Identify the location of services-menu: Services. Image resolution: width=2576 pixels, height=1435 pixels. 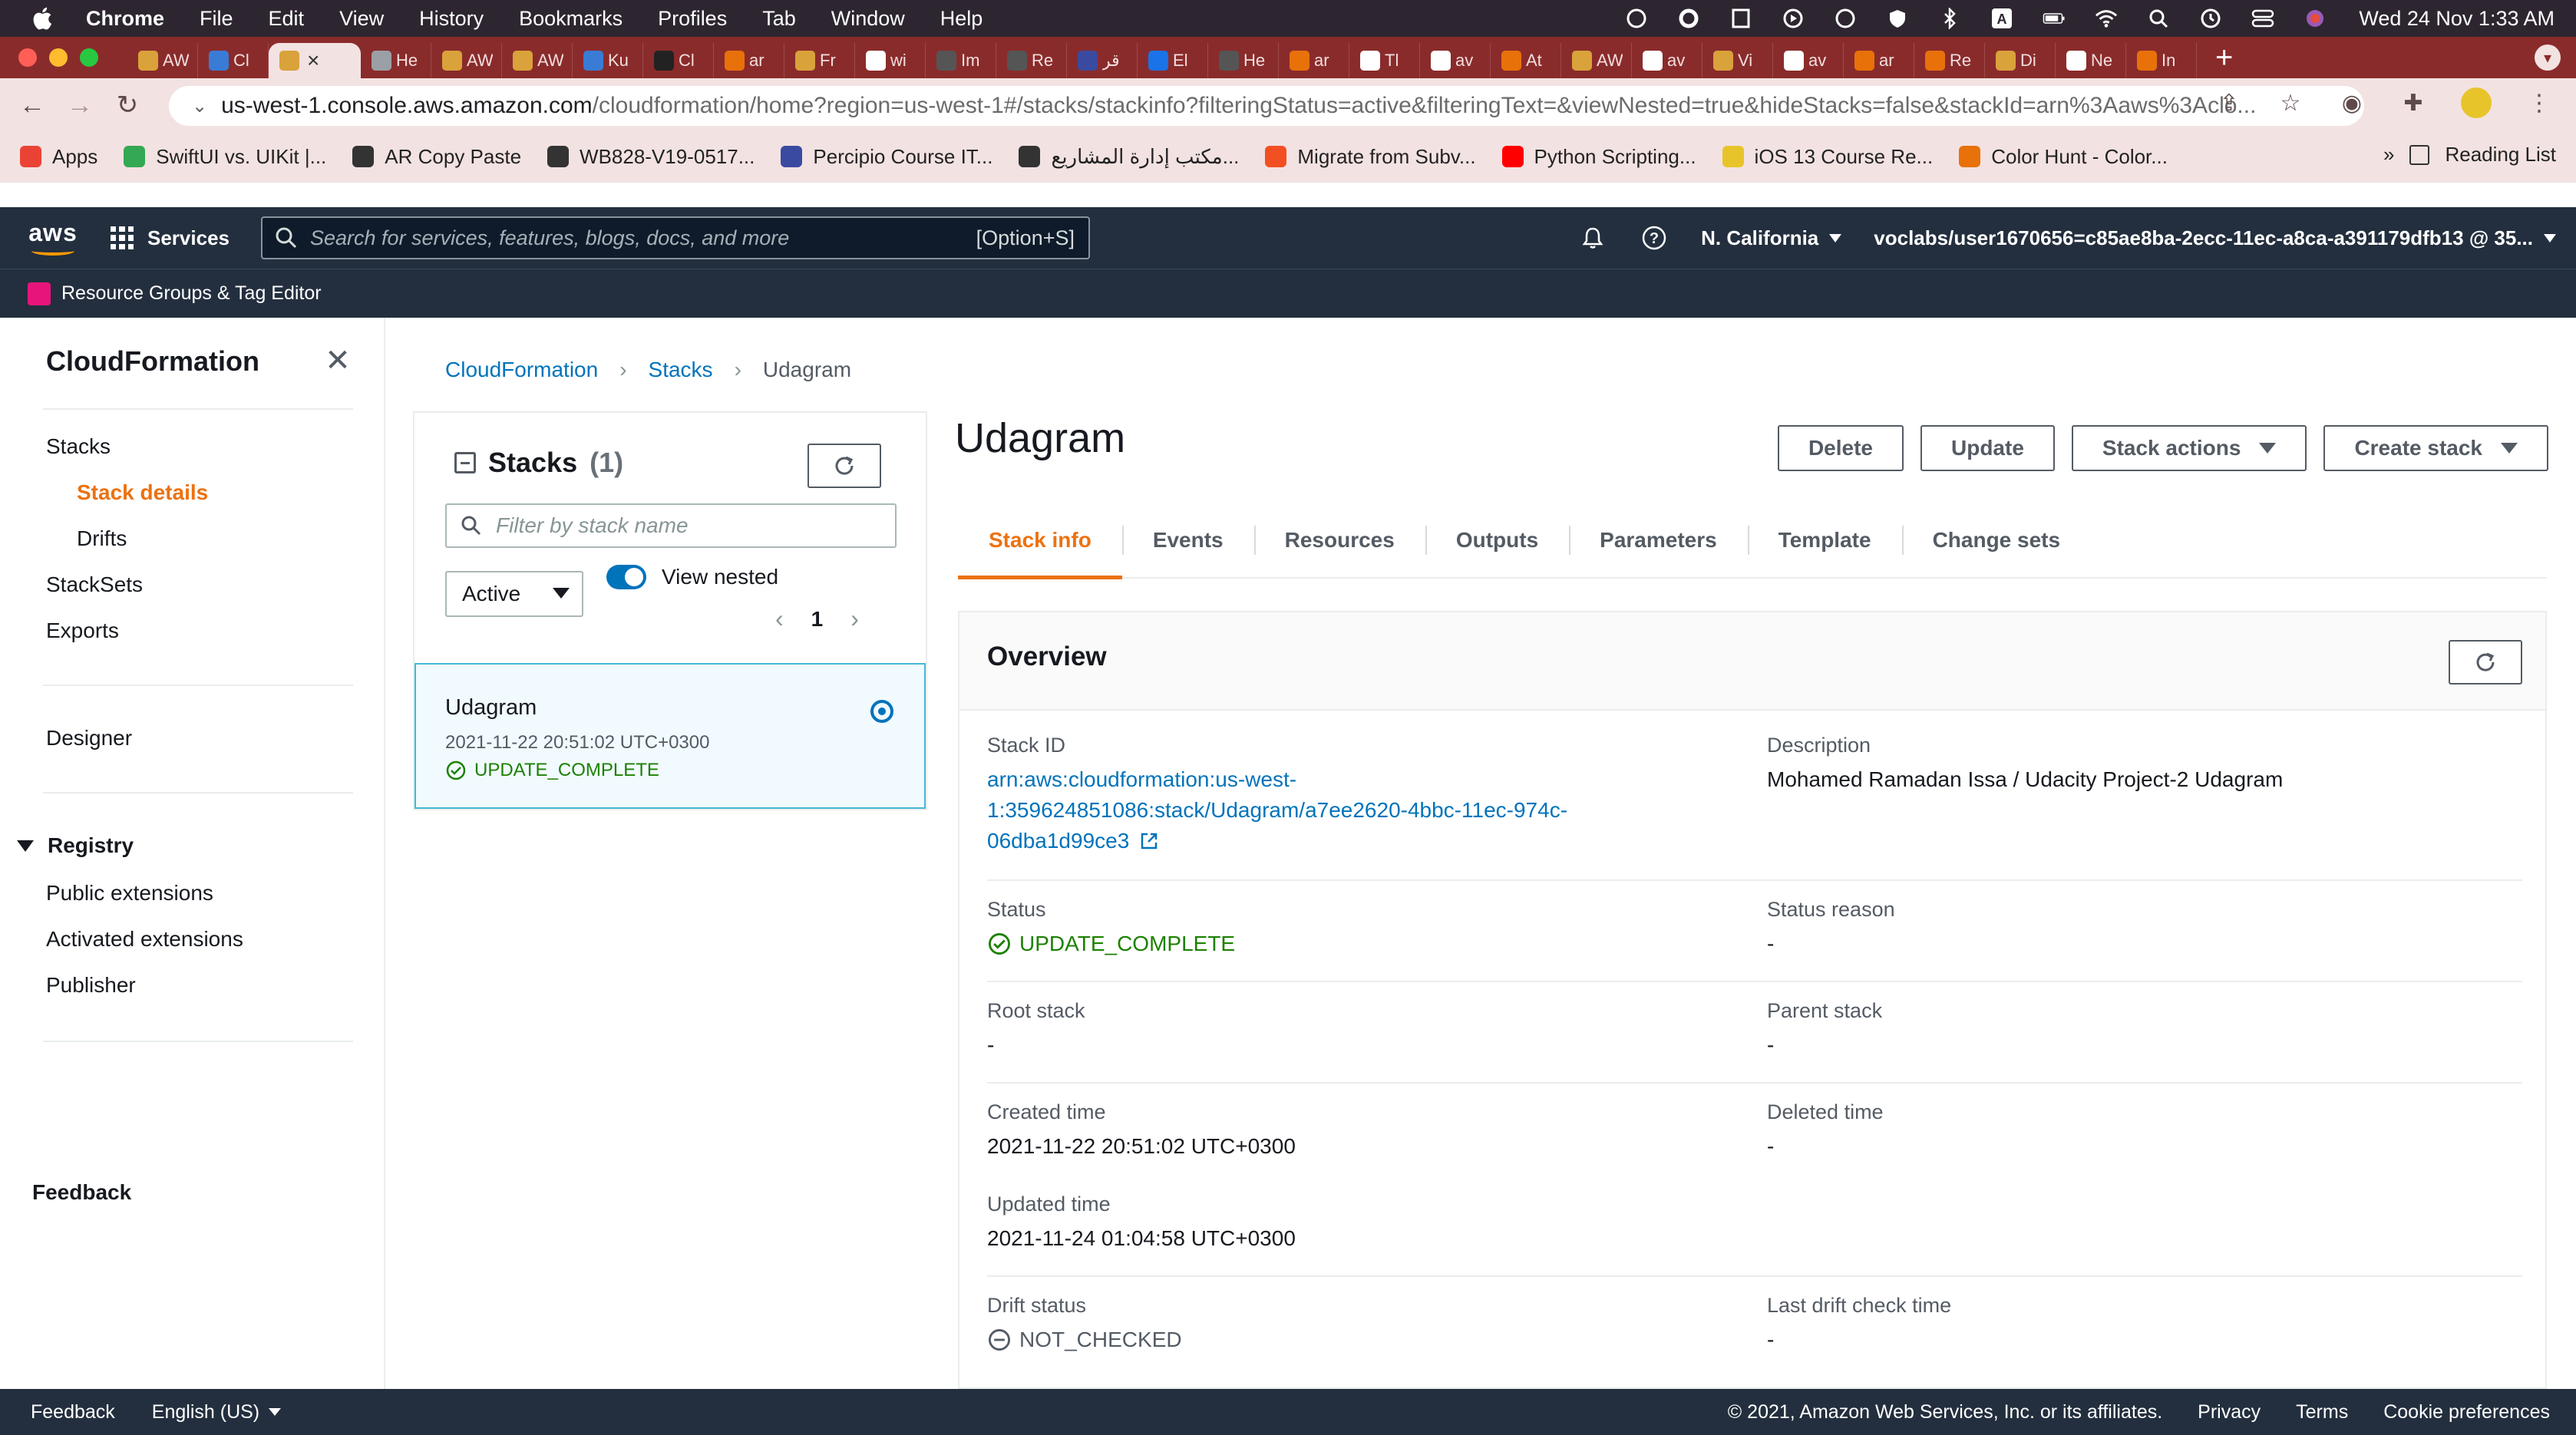
(170, 238).